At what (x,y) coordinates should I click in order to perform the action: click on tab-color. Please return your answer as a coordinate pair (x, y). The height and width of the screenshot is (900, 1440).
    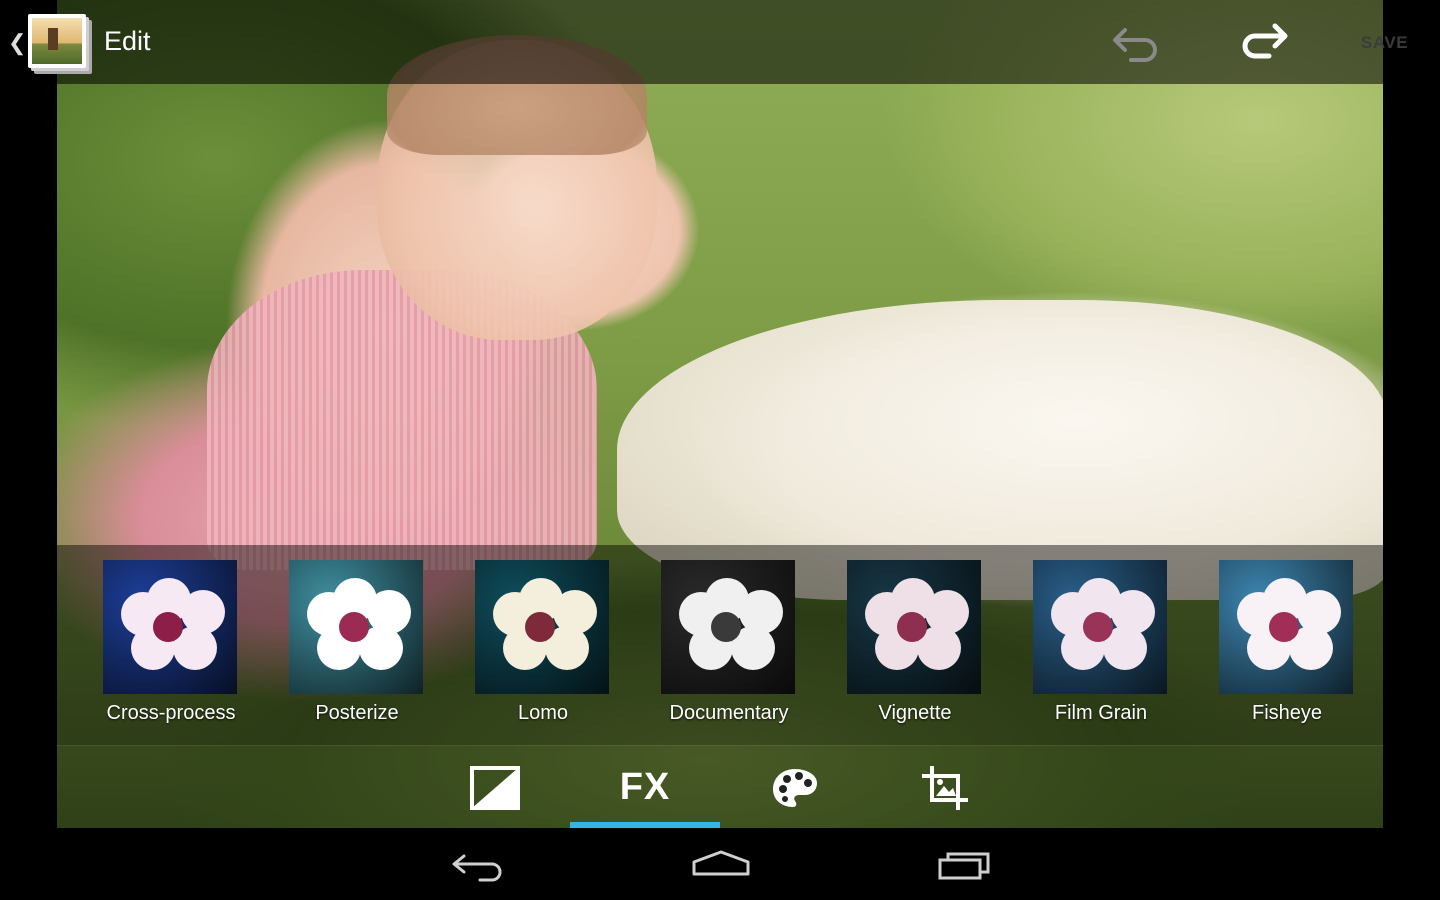
    Looking at the image, I should click on (795, 787).